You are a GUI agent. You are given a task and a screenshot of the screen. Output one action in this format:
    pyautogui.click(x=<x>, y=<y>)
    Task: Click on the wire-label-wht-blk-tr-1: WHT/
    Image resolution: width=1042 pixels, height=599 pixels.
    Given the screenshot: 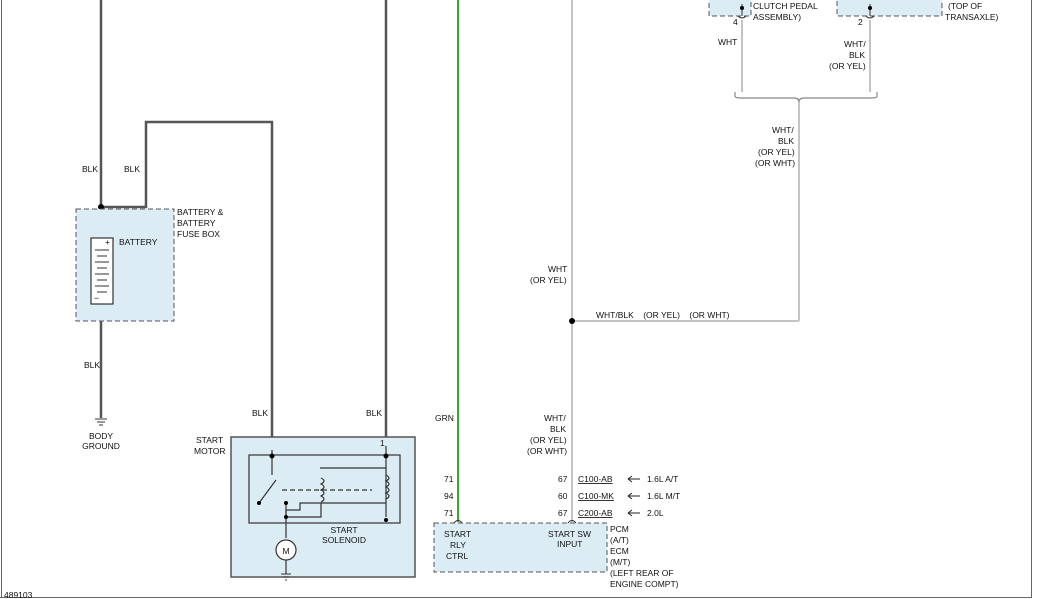 What is the action you would take?
    pyautogui.click(x=855, y=44)
    